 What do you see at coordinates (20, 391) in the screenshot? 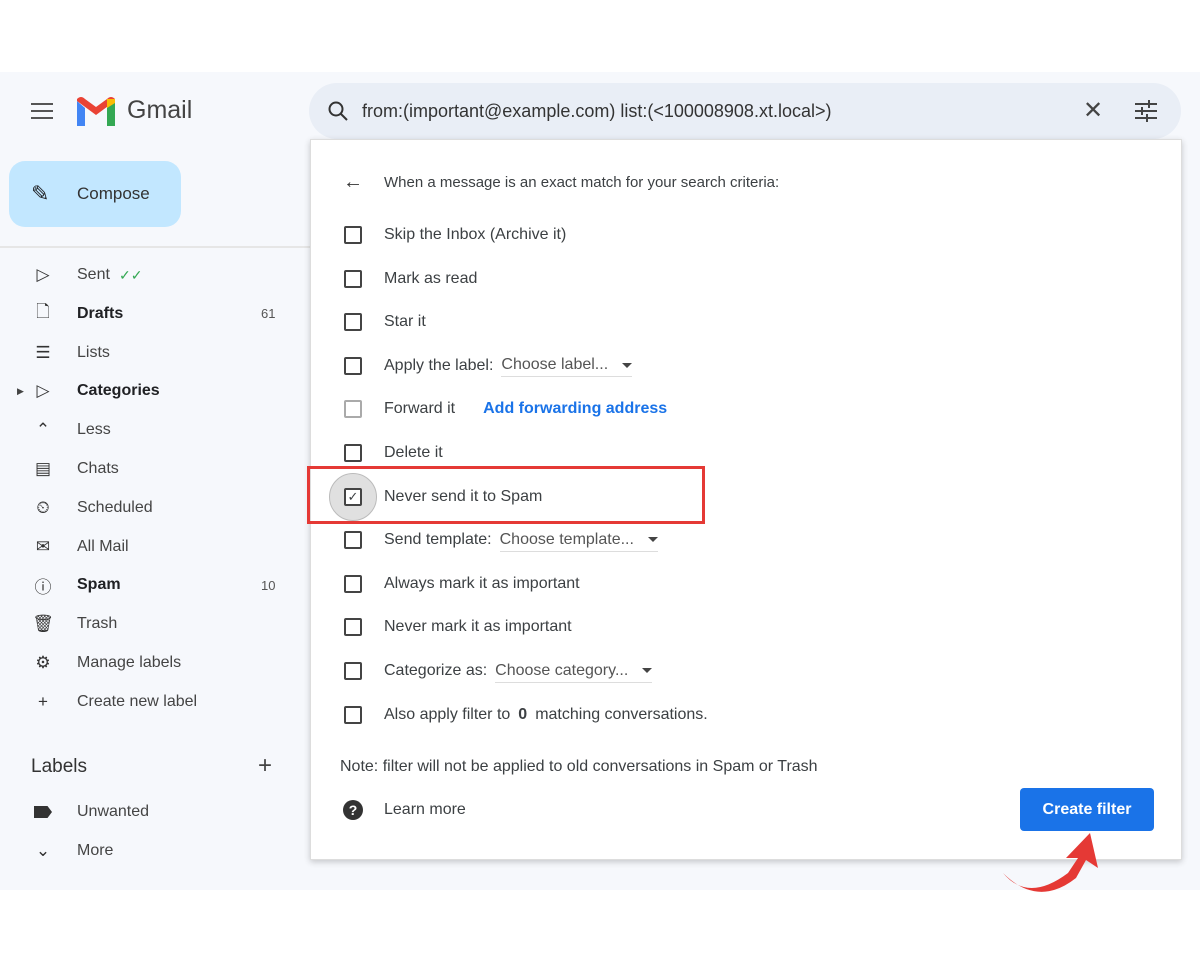
I see `expand-arrow-icon: ▶` at bounding box center [20, 391].